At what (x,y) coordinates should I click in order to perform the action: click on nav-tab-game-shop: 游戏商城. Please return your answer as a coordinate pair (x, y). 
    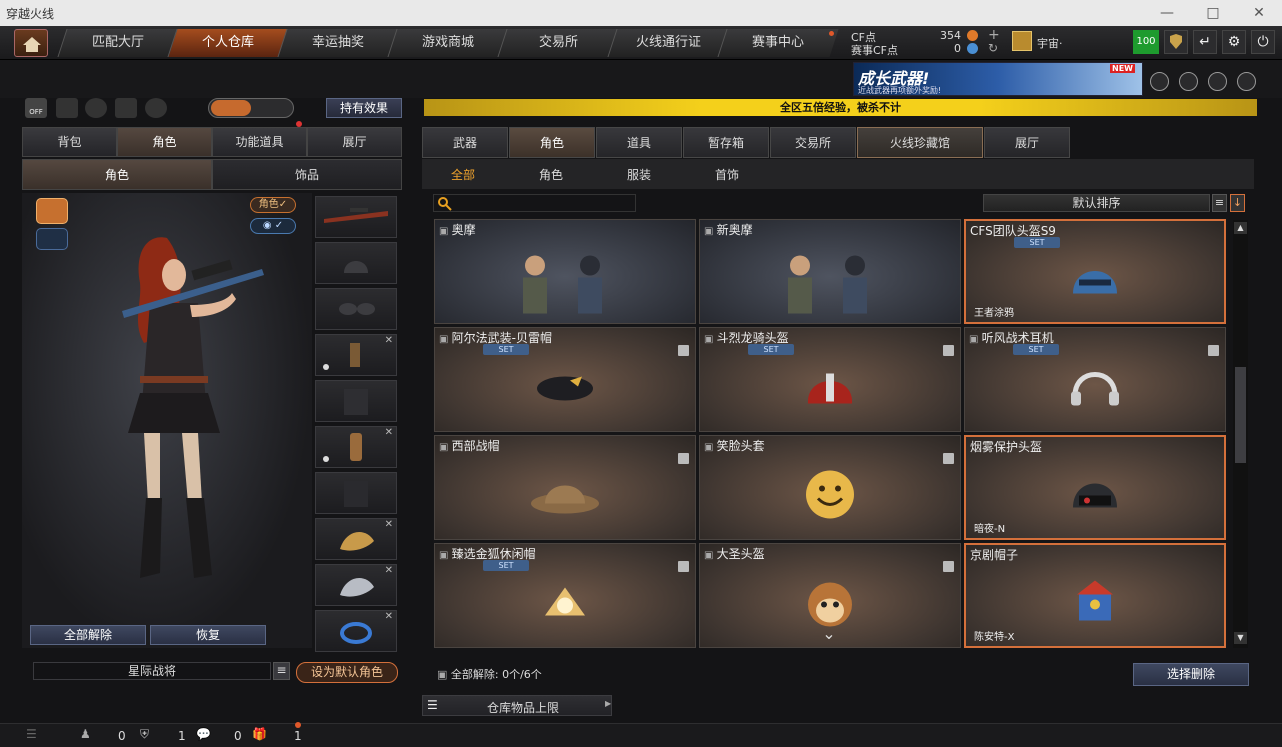
    Looking at the image, I should click on (448, 43).